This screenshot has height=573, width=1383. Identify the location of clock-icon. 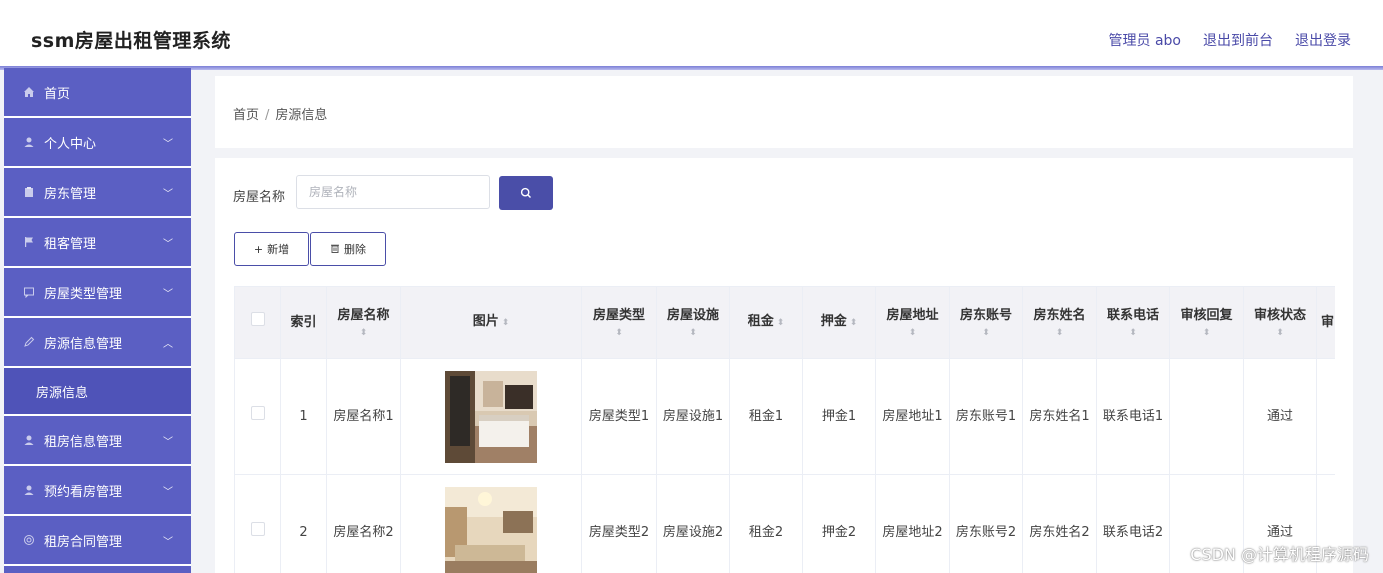
(29, 540).